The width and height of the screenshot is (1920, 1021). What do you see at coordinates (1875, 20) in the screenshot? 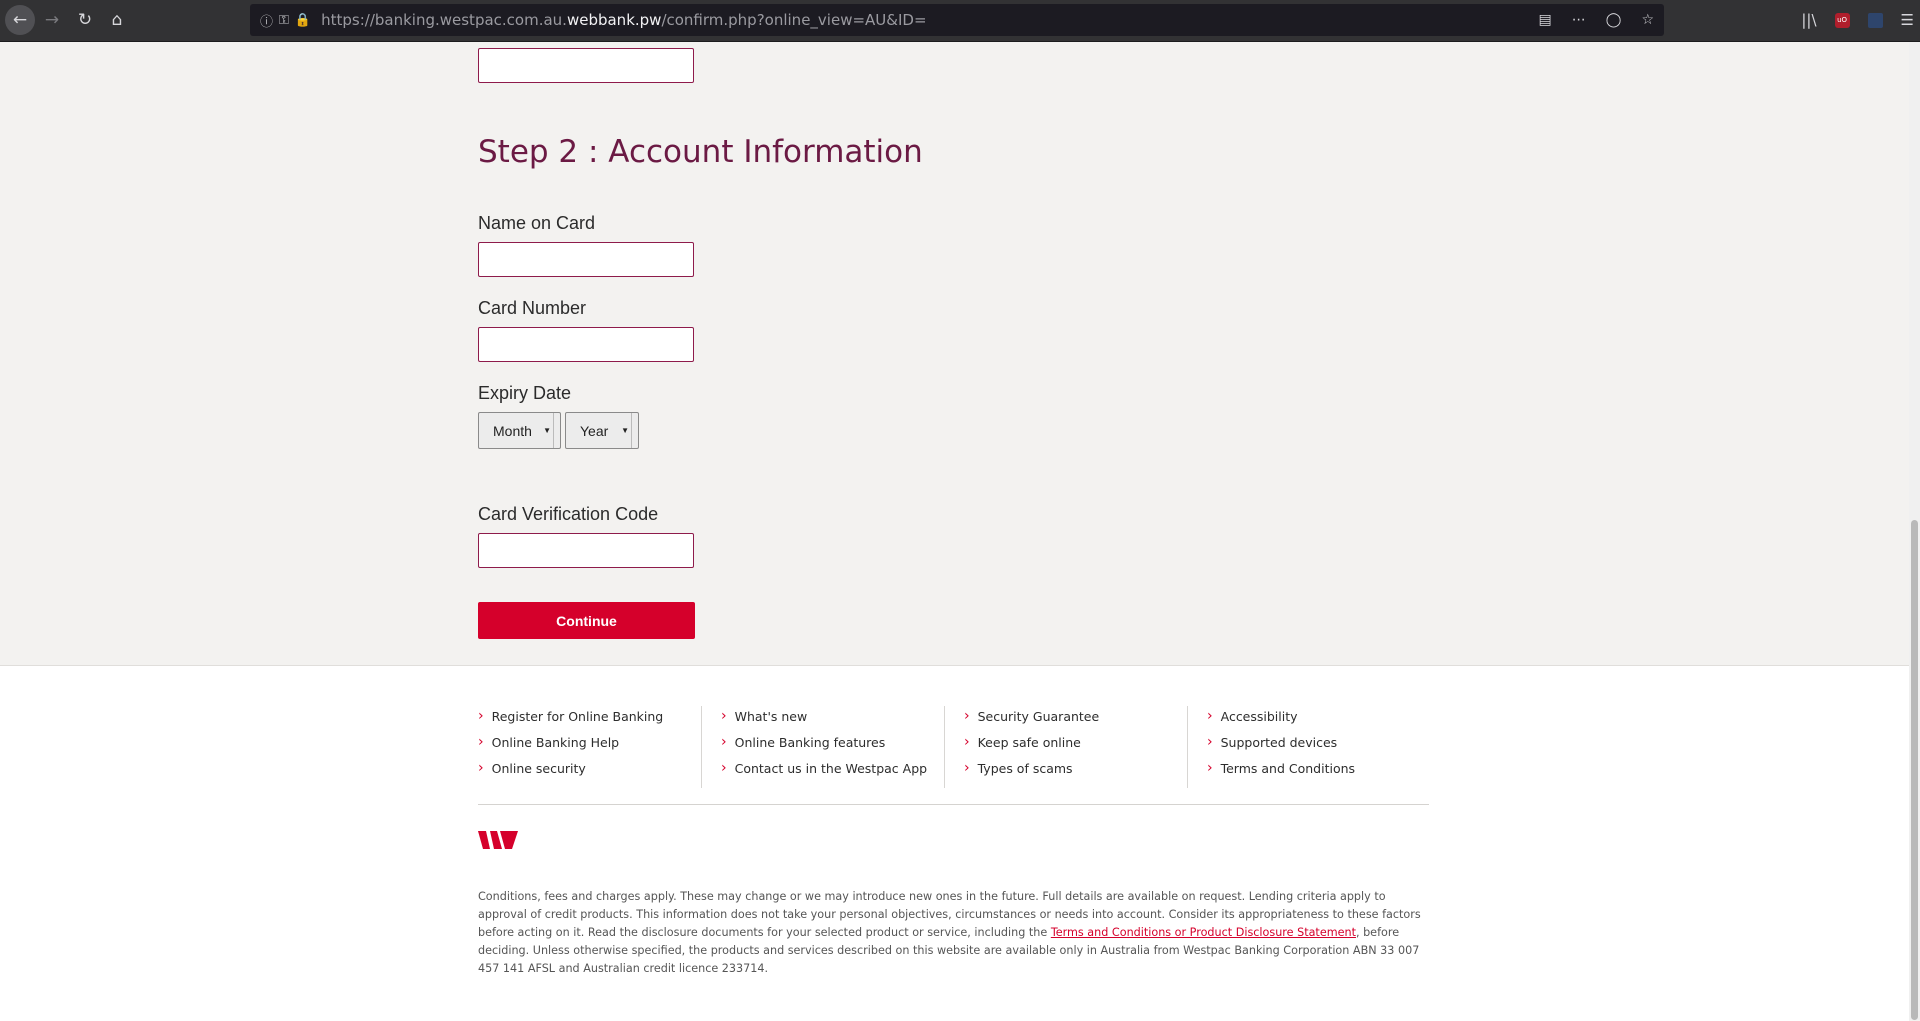
I see `extension-icon` at bounding box center [1875, 20].